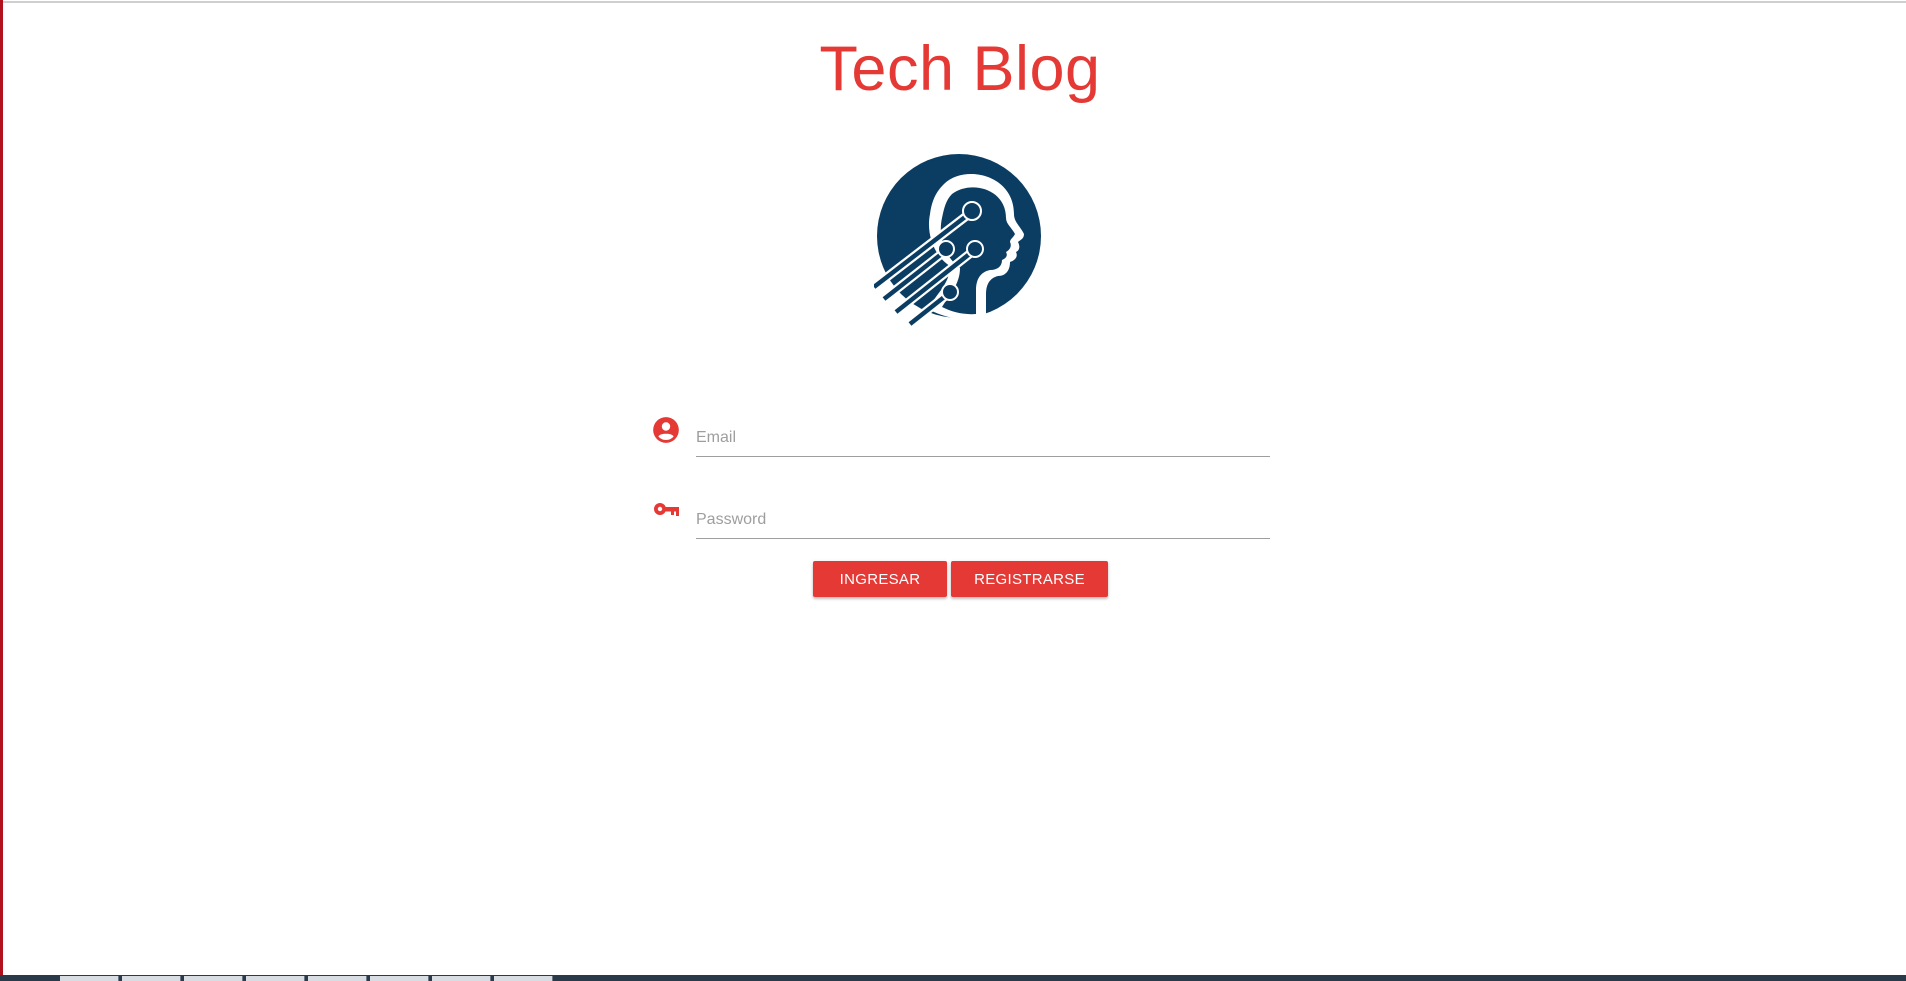 This screenshot has width=1906, height=981. Describe the element at coordinates (666, 512) in the screenshot. I see `key-icon` at that location.